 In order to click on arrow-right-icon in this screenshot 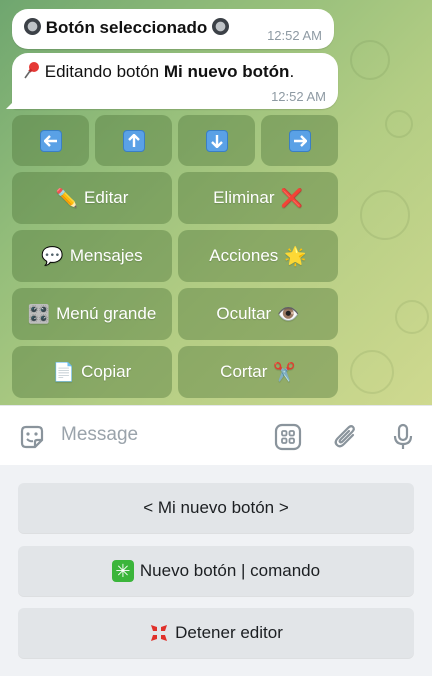, I will do `click(299, 140)`.